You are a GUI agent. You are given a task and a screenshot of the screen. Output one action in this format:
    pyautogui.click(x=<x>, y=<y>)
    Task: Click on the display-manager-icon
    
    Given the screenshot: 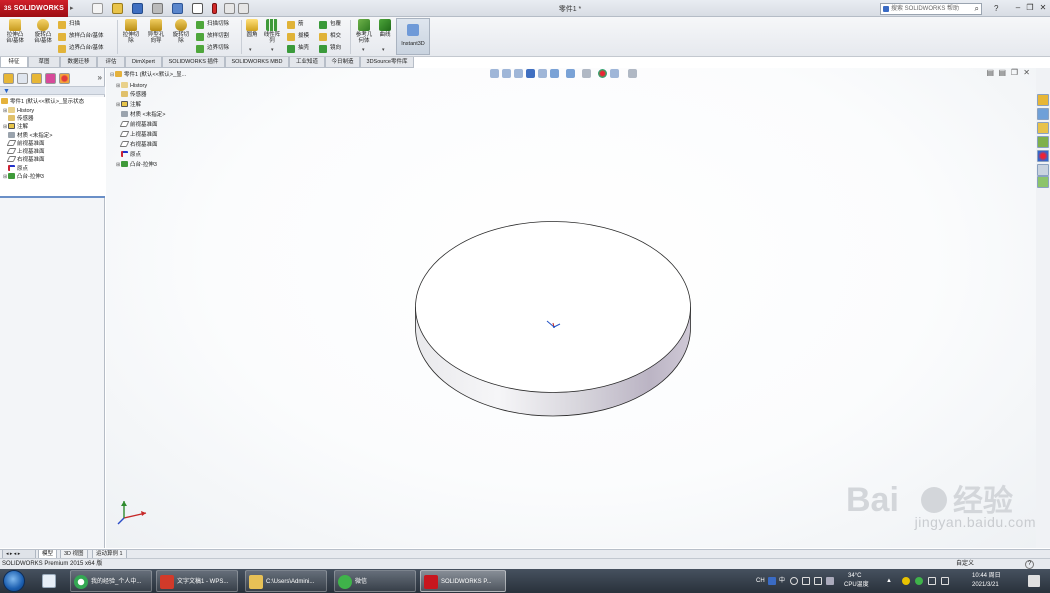 What is the action you would take?
    pyautogui.click(x=64, y=78)
    